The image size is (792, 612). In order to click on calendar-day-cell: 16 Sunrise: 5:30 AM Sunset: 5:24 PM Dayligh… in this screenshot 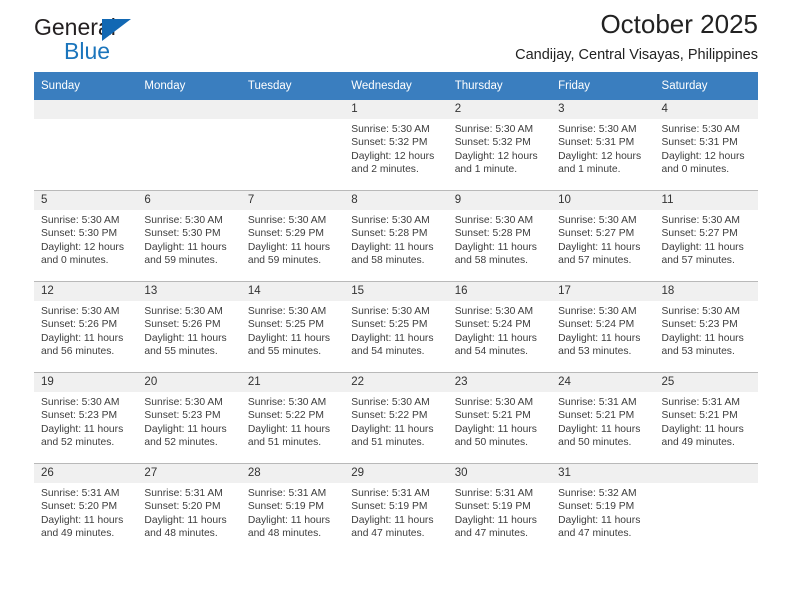, I will do `click(499, 327)`.